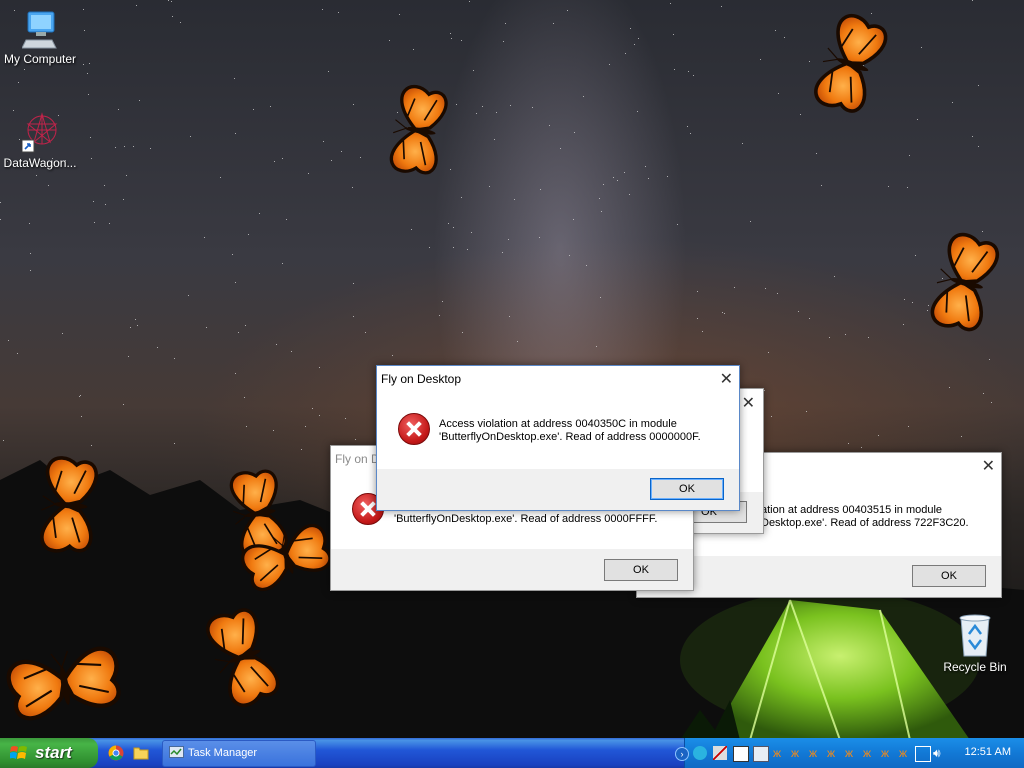 The image size is (1024, 768). Describe the element at coordinates (975, 643) in the screenshot. I see `recycle-bin-icon: Recycle Bin` at that location.